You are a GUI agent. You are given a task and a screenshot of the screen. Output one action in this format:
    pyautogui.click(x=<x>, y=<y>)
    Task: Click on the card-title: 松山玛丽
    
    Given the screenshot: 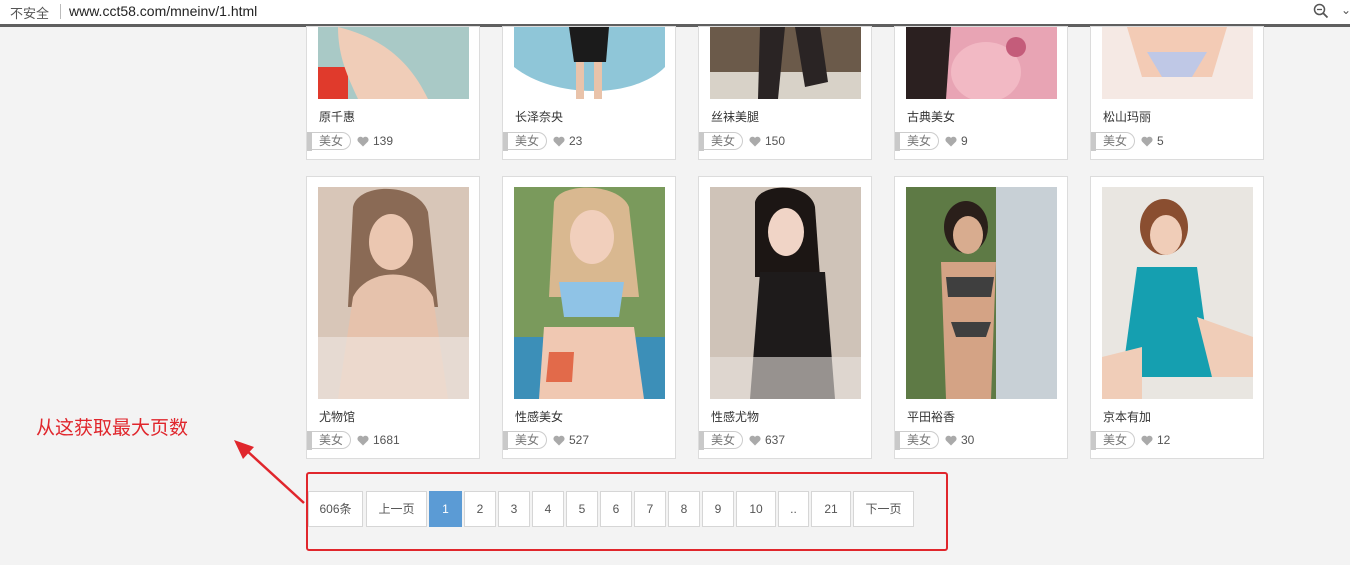 What is the action you would take?
    pyautogui.click(x=1127, y=116)
    